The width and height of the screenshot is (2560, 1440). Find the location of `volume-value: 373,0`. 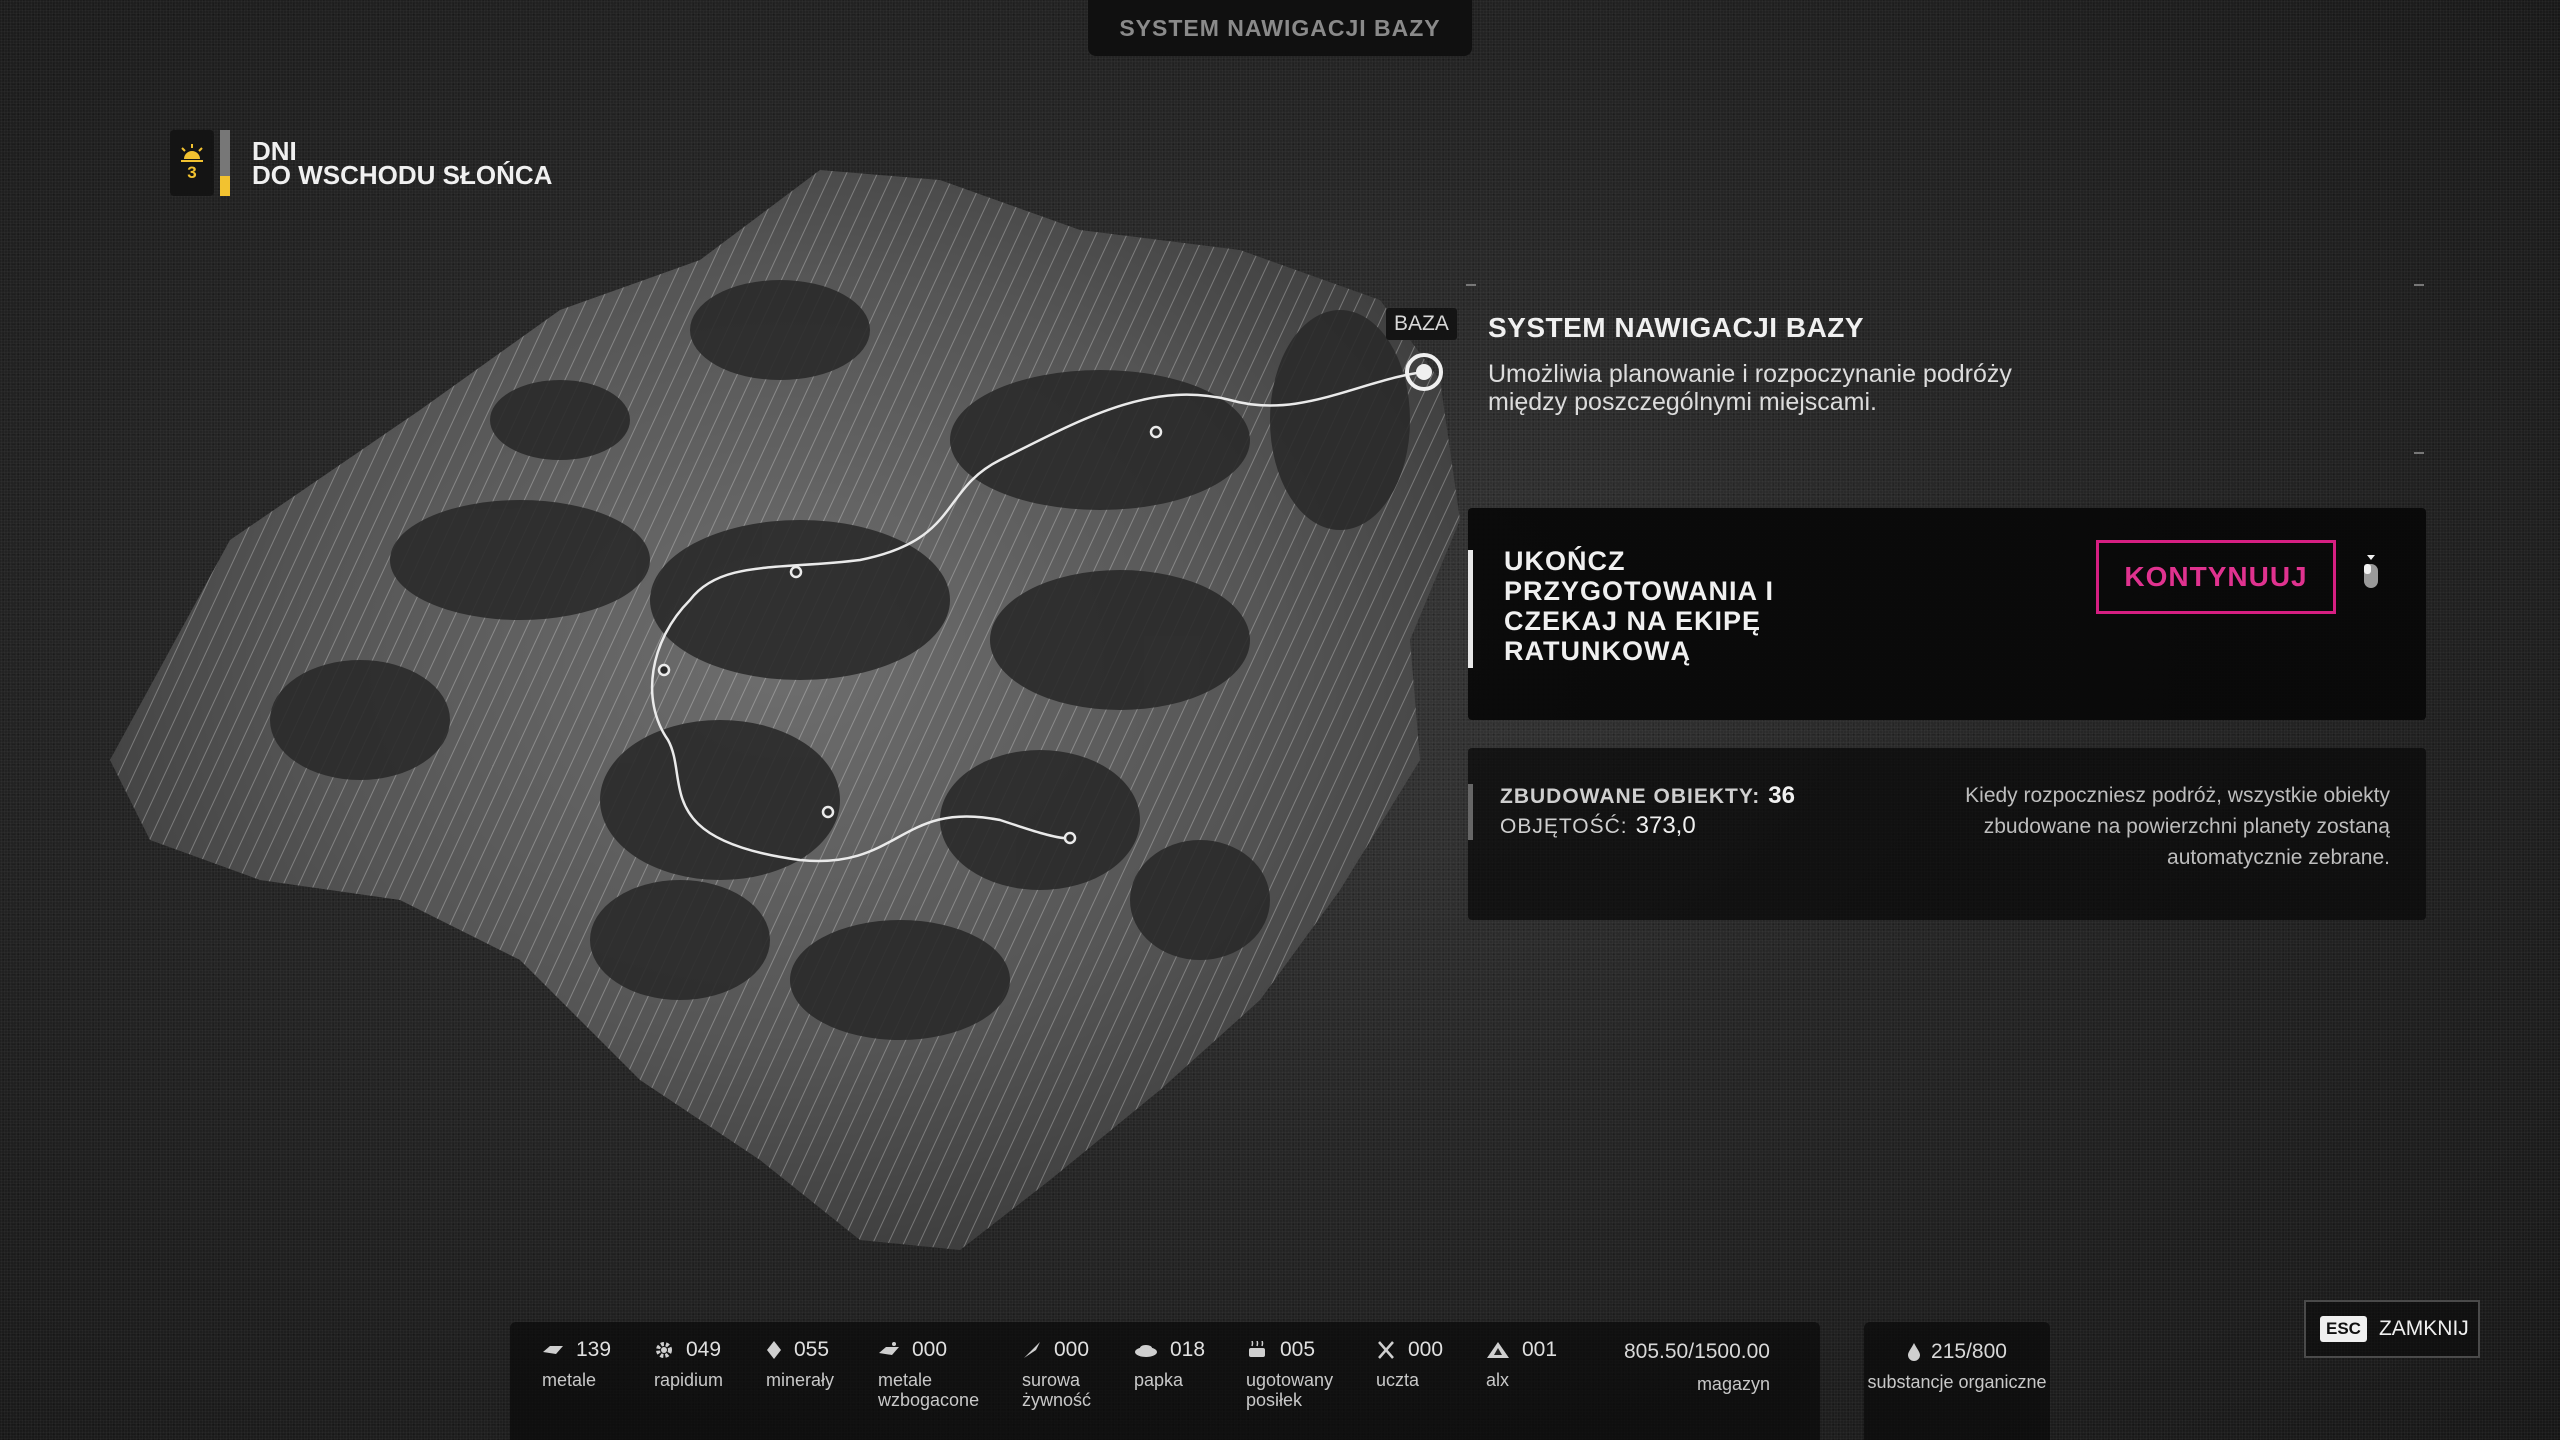

volume-value: 373,0 is located at coordinates (1665, 825).